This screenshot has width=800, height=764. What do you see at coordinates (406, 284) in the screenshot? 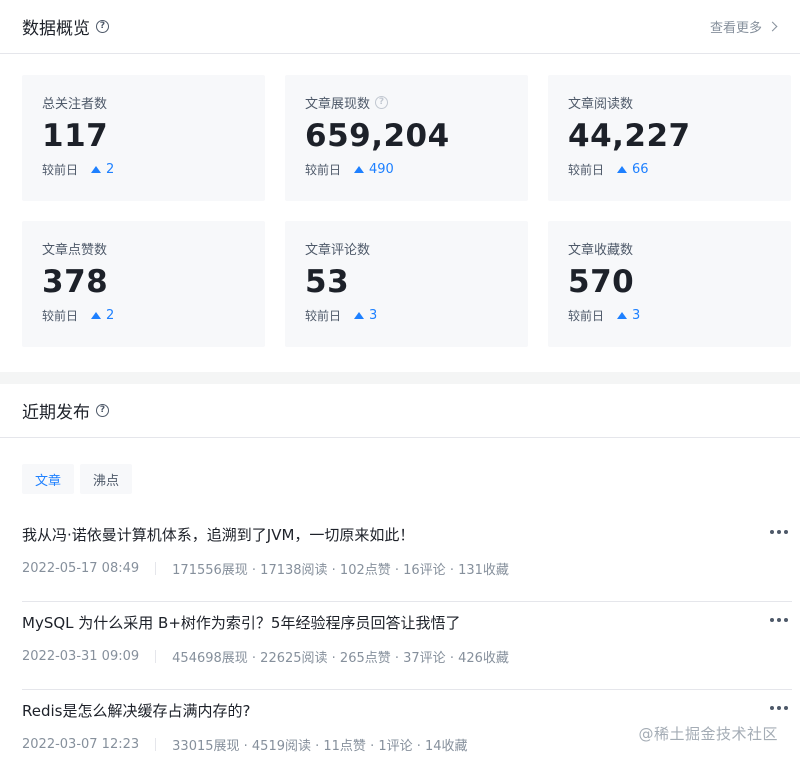
I see `stat-comments: 文章评论数 53 较前日 3` at bounding box center [406, 284].